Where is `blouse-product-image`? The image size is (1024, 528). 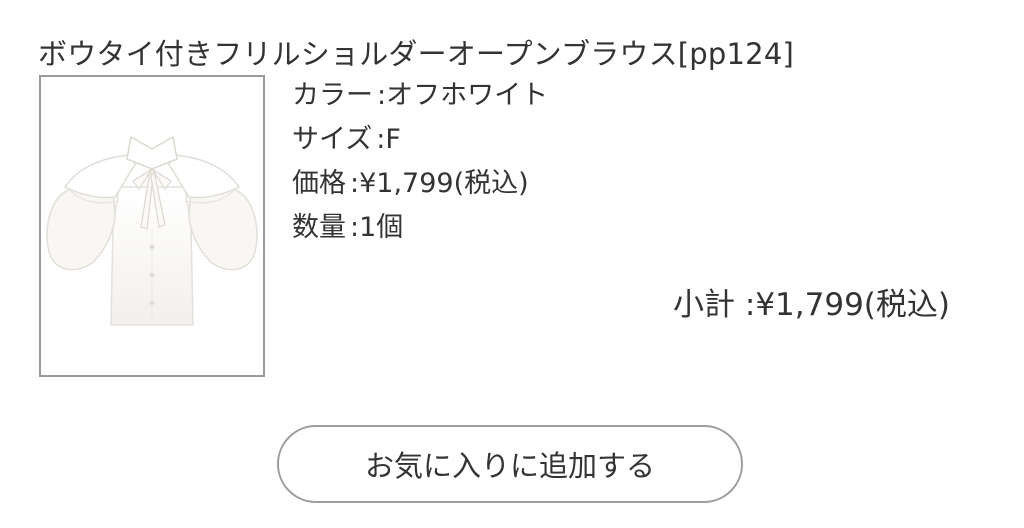
blouse-product-image is located at coordinates (152, 230).